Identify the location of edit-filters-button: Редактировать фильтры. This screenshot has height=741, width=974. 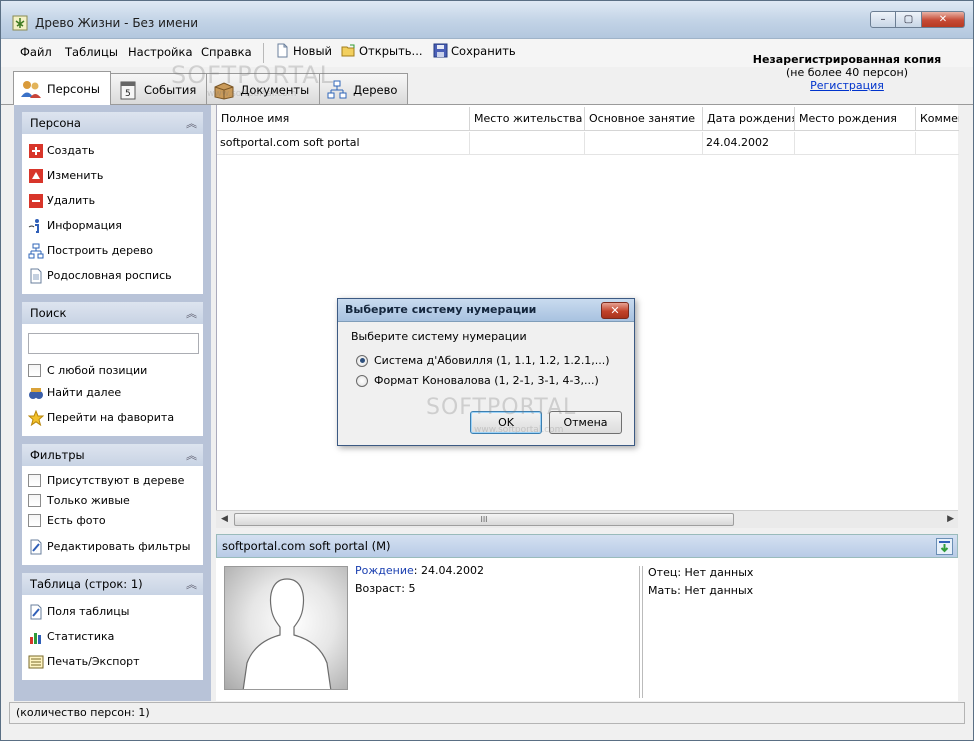
(112, 546).